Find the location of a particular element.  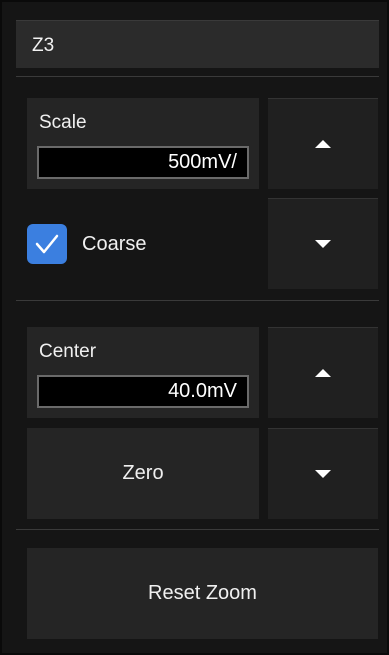

center-up-button is located at coordinates (323, 372).